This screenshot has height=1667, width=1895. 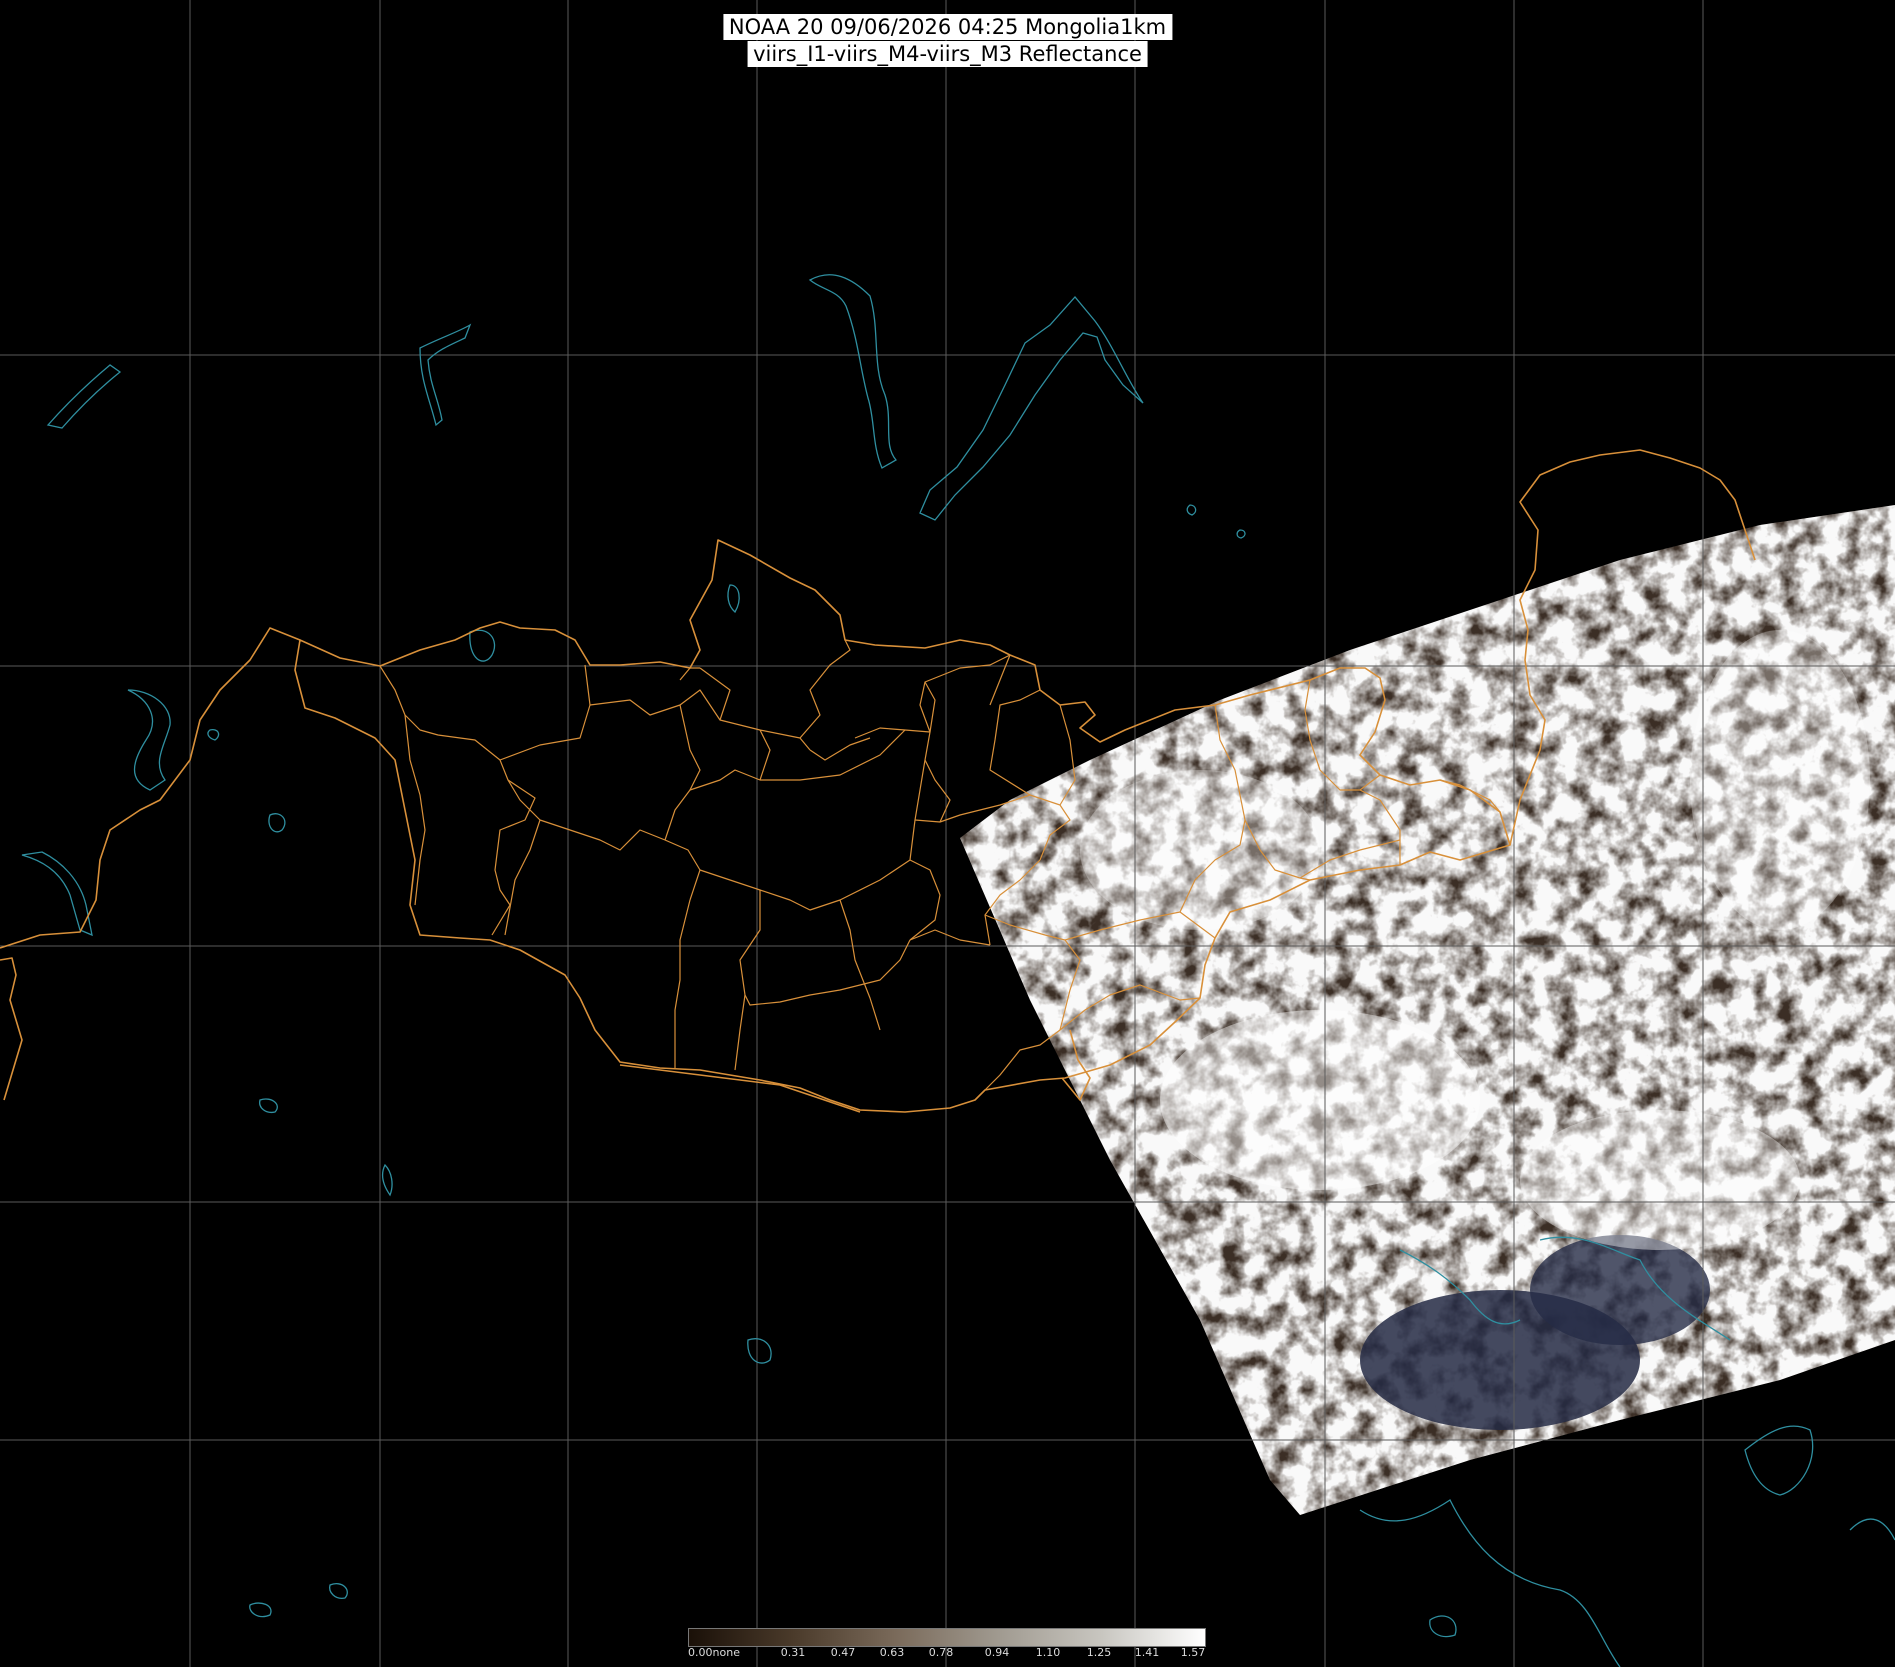 I want to click on colorbar-label: 0.94, so click(x=997, y=1652).